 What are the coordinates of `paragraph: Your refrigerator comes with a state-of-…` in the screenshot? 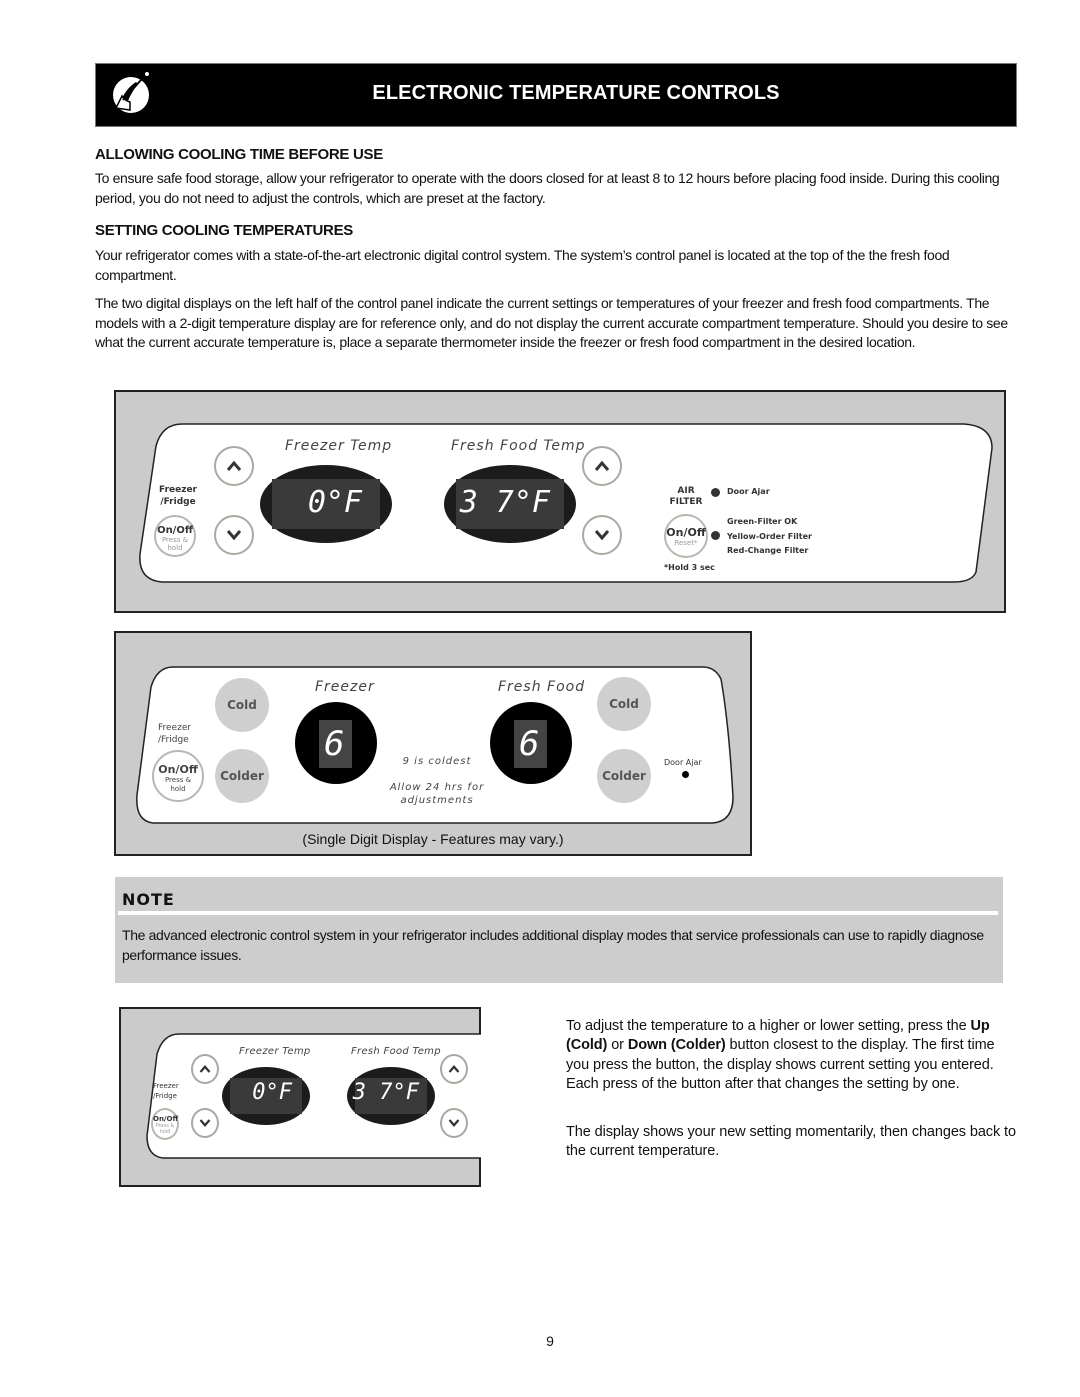 It's located at (522, 265).